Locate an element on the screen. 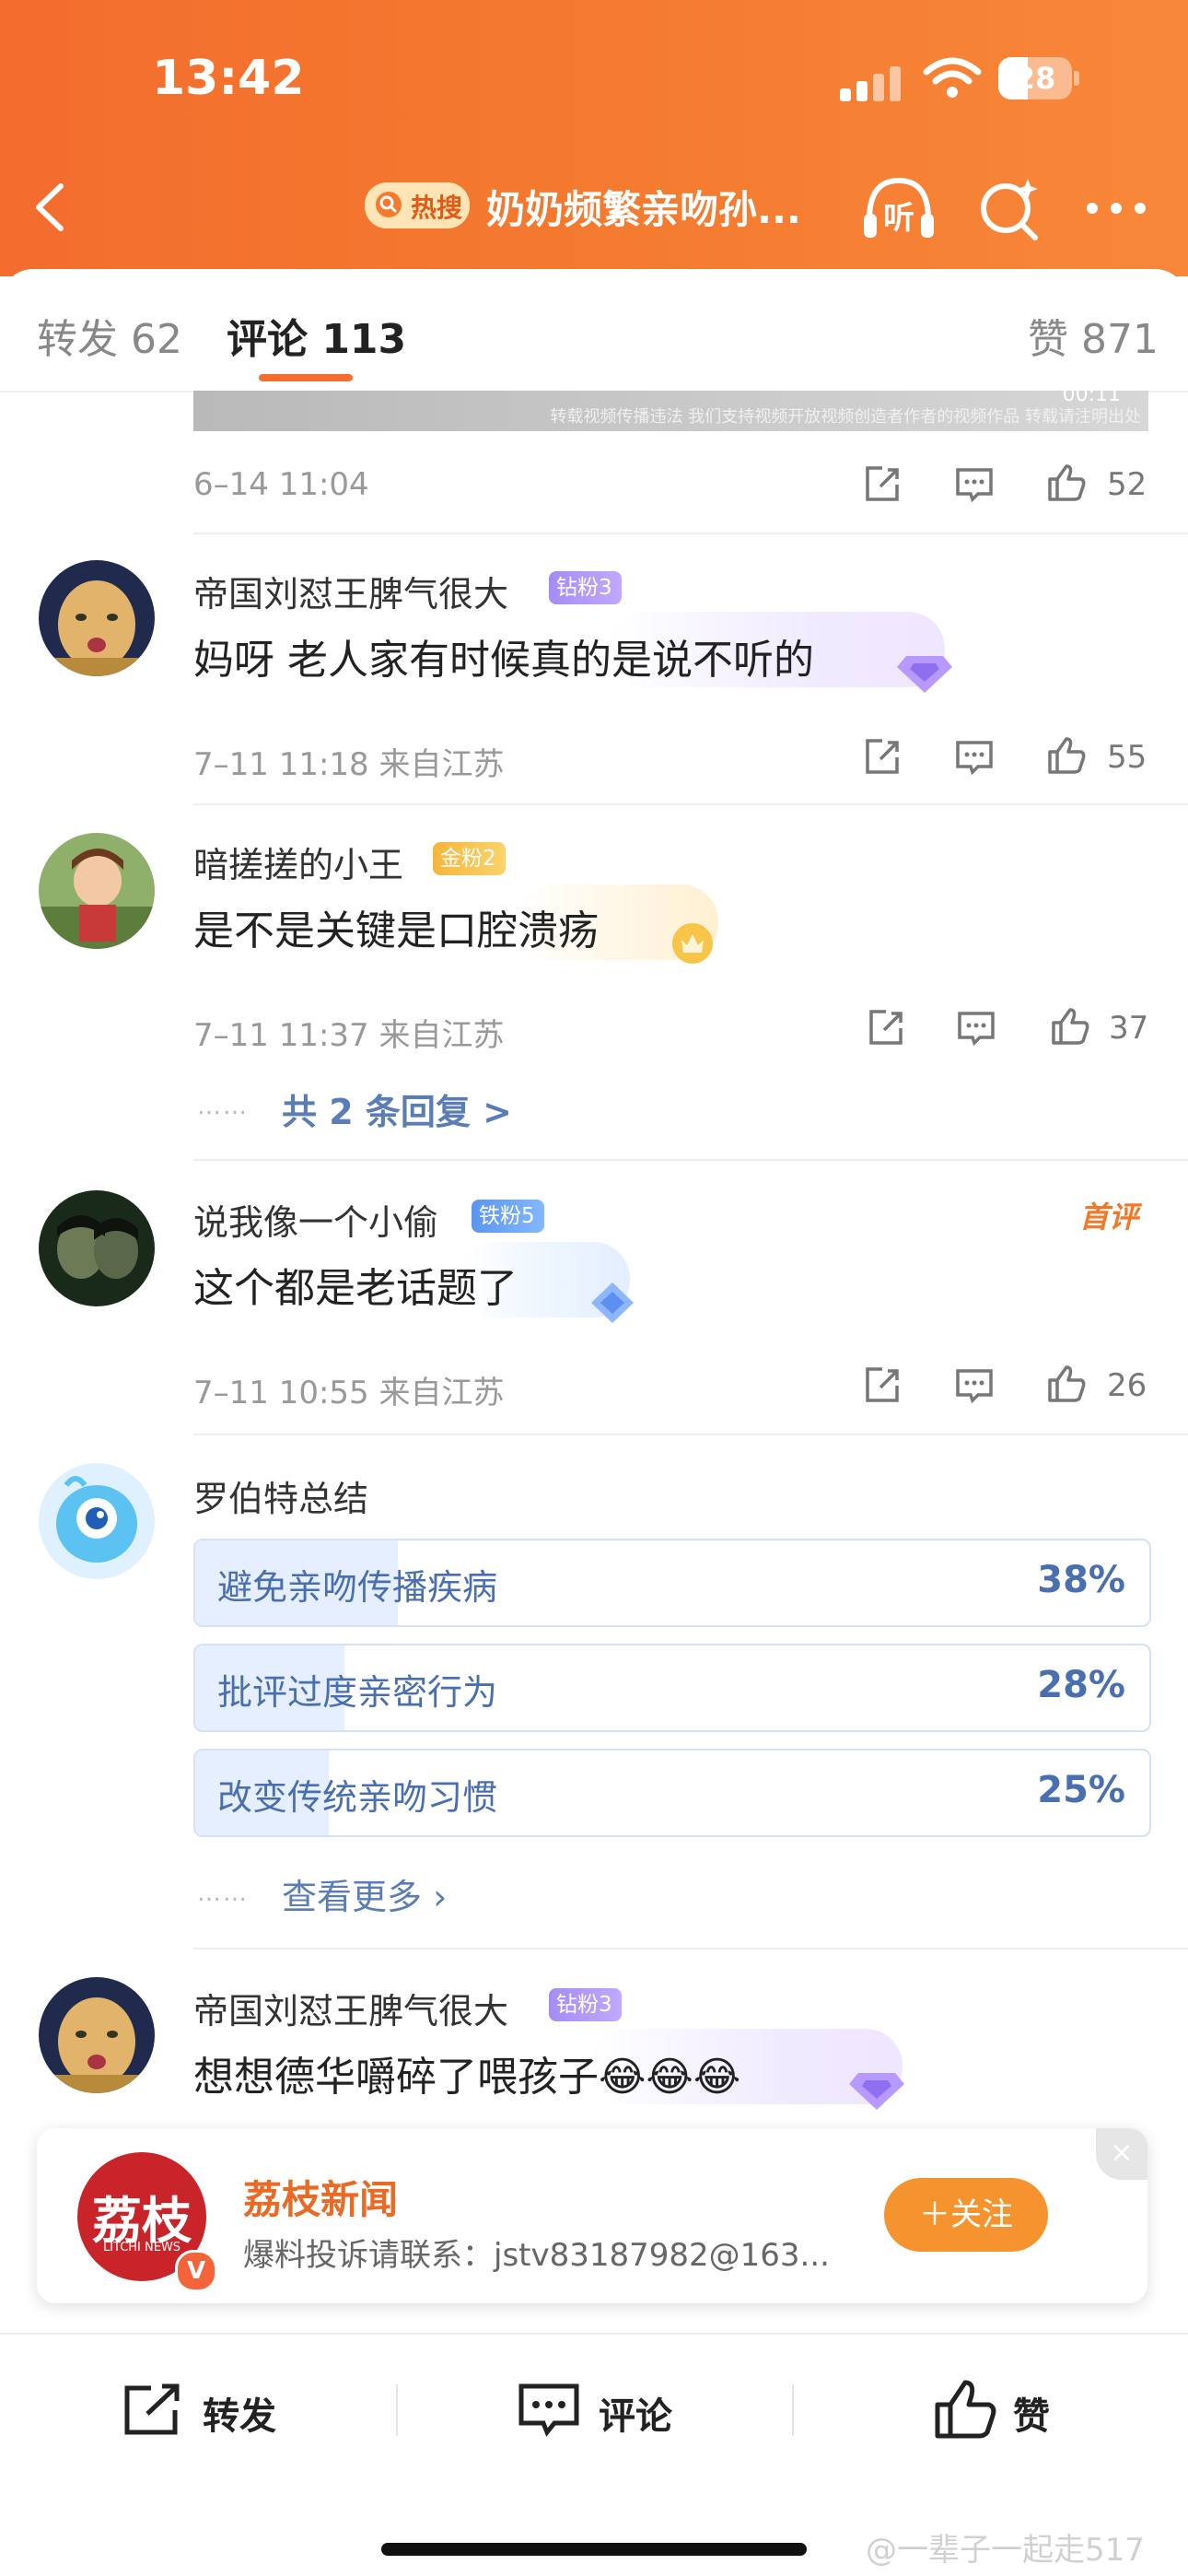 Image resolution: width=1188 pixels, height=2576 pixels. poll-option: 批评过度亲密行为 28% is located at coordinates (672, 1688).